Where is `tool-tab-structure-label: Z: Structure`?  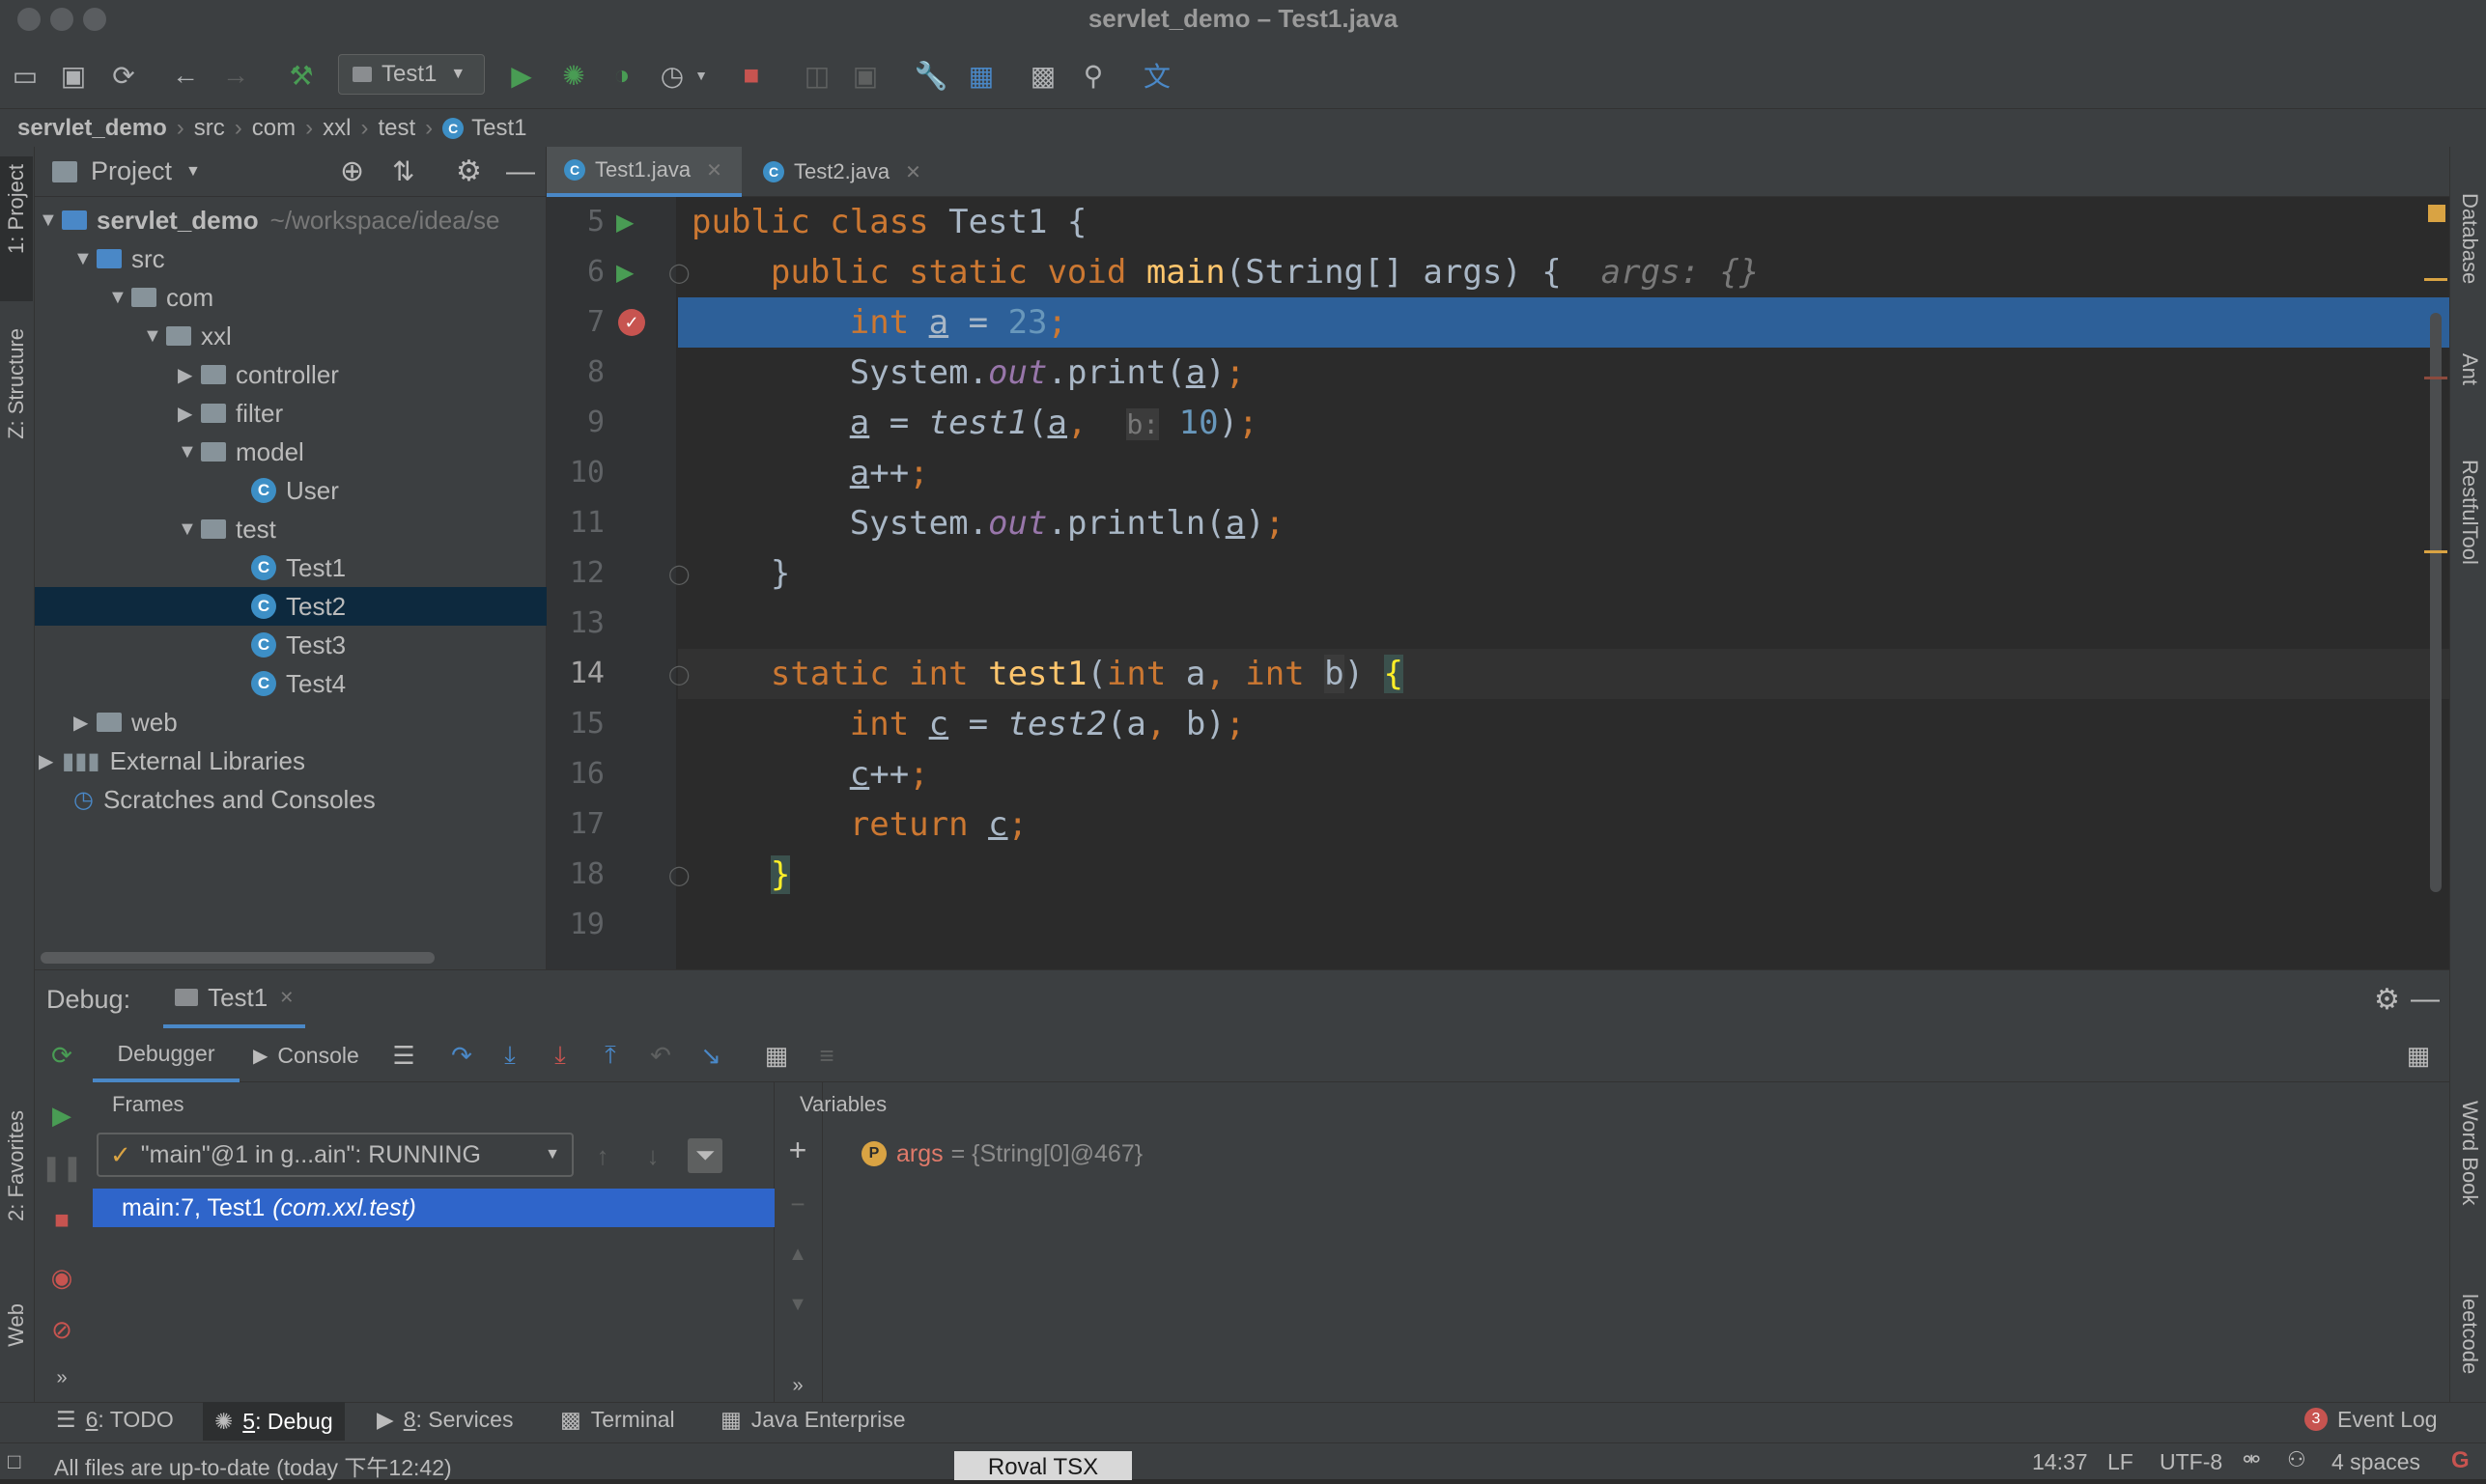
tool-tab-structure-label: Z: Structure is located at coordinates (16, 384).